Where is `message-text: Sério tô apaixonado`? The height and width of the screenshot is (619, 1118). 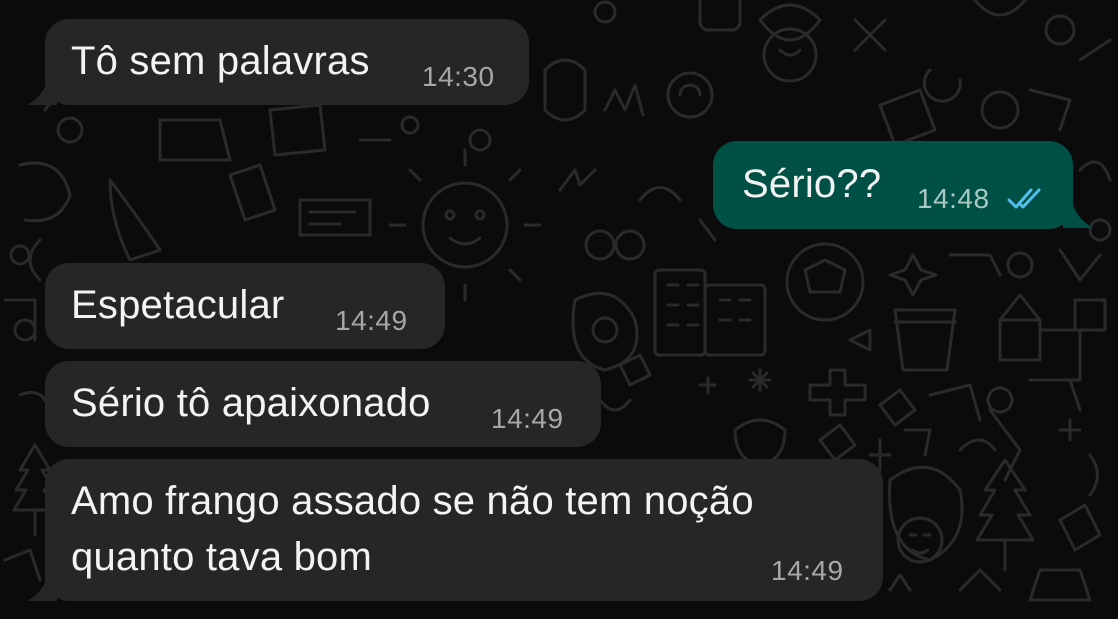 message-text: Sério tô apaixonado is located at coordinates (251, 403).